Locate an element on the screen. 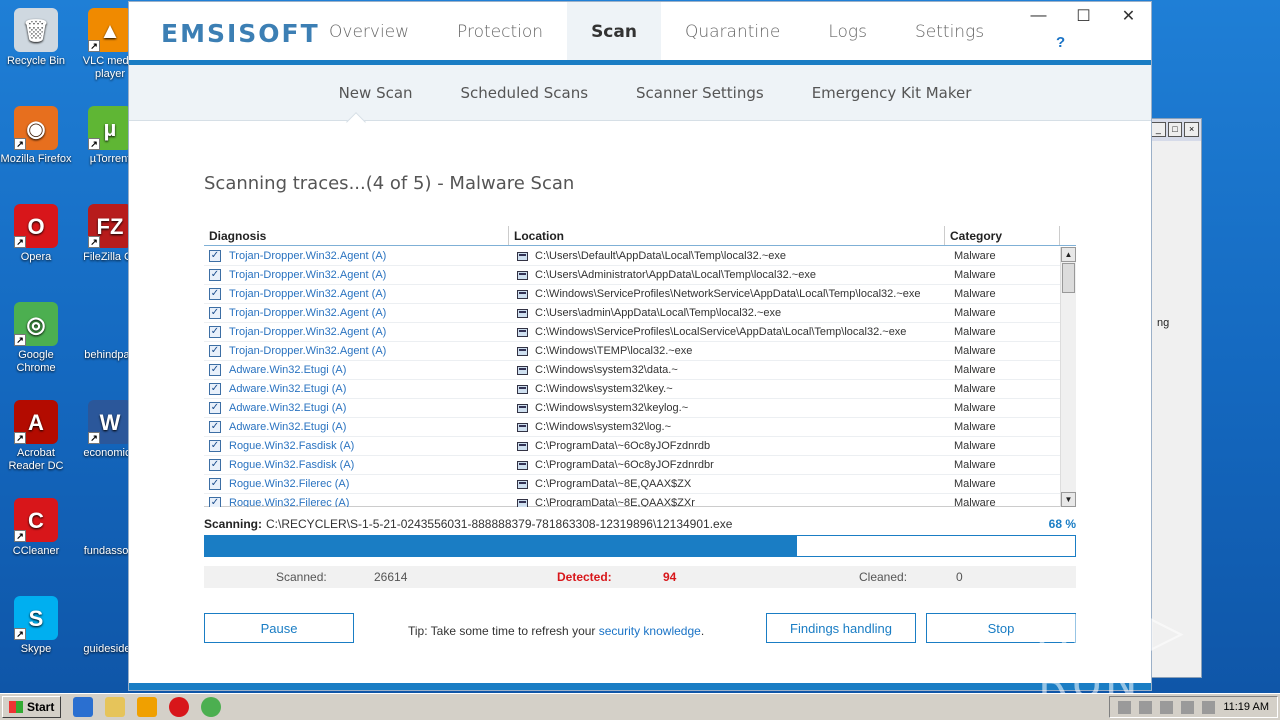 The height and width of the screenshot is (720, 1280). desktop-icon-label: Acrobat Reader DC is located at coordinates (36, 459).